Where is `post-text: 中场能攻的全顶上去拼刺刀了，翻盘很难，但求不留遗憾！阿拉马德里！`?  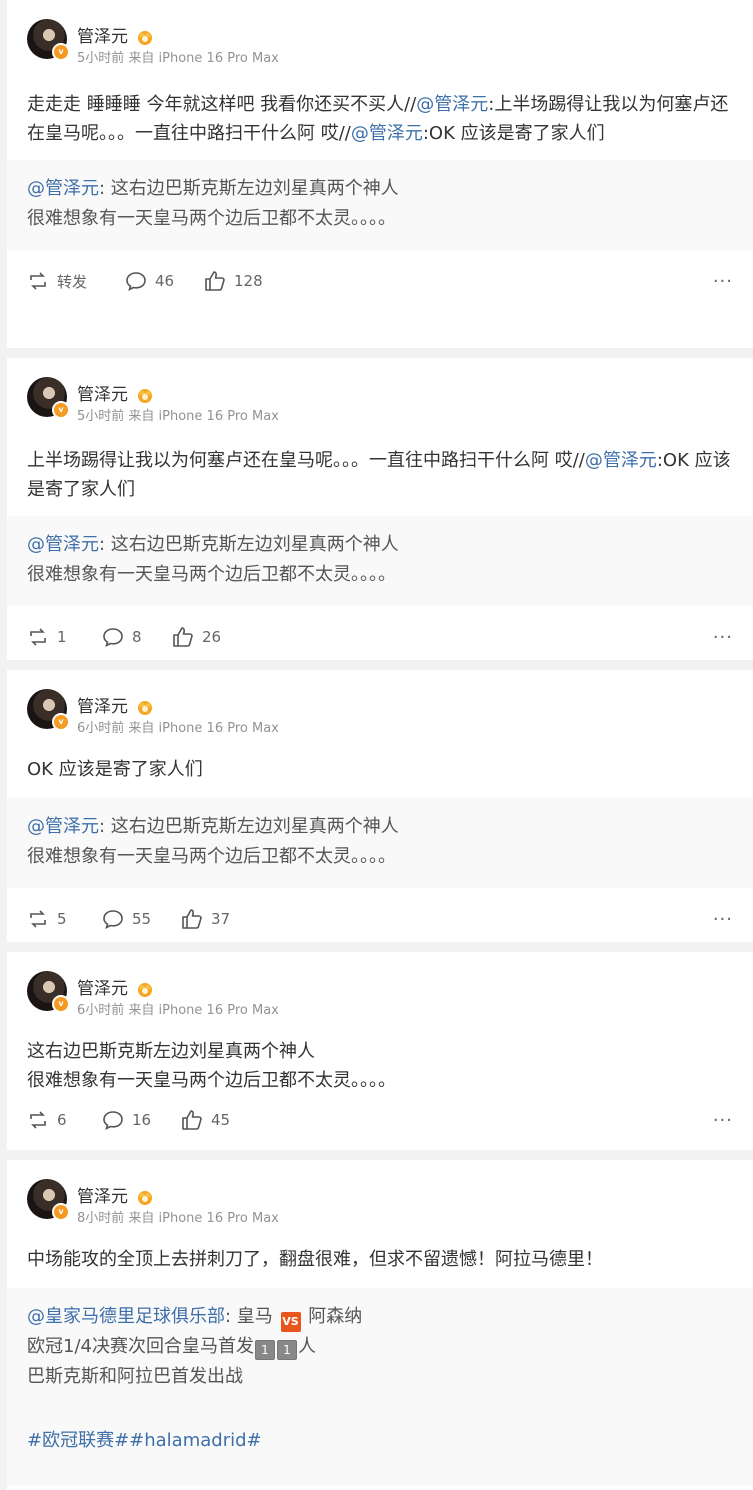
post-text: 中场能攻的全顶上去拼刺刀了，翻盘很难，但求不留遗憾！阿拉马德里！ is located at coordinates (315, 1259).